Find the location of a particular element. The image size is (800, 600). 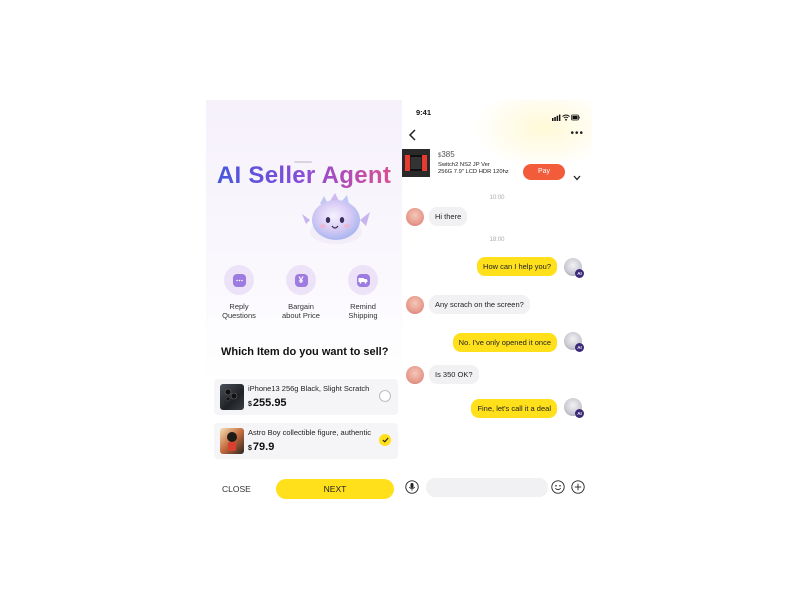

yen-icon: ¥ is located at coordinates (301, 280).